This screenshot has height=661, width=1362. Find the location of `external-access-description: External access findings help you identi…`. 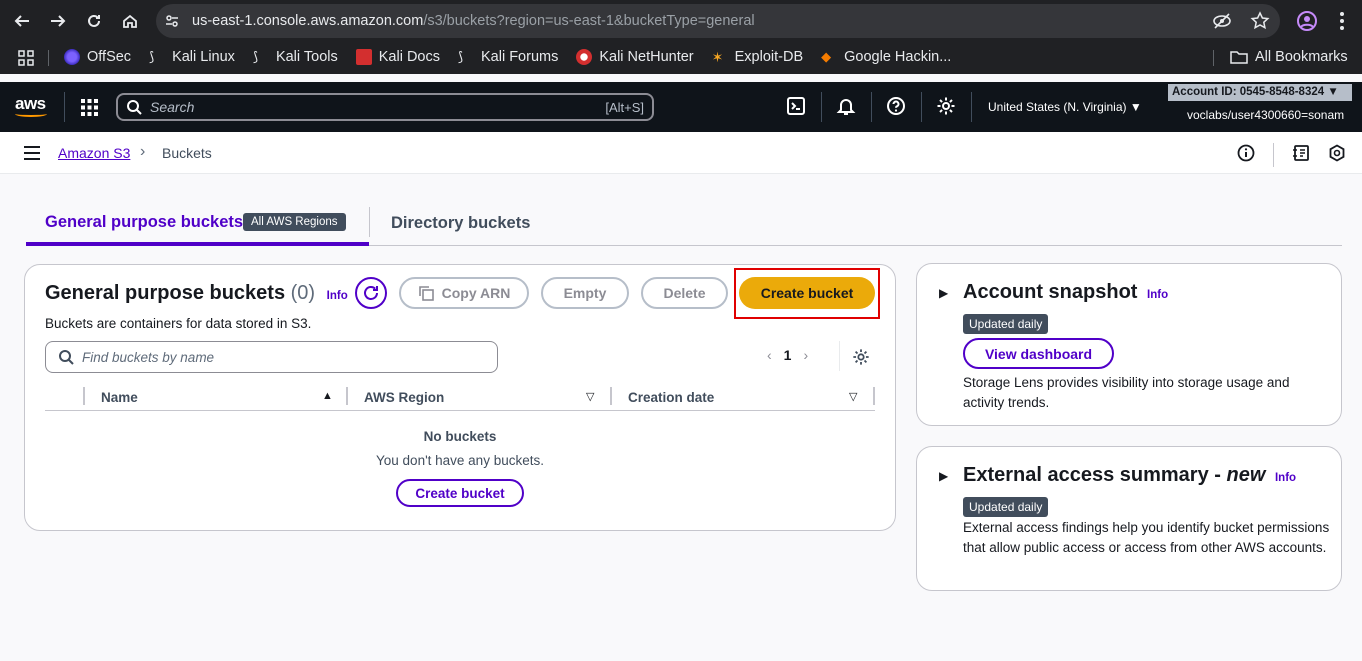

external-access-description: External access findings help you identi… is located at coordinates (1146, 537).